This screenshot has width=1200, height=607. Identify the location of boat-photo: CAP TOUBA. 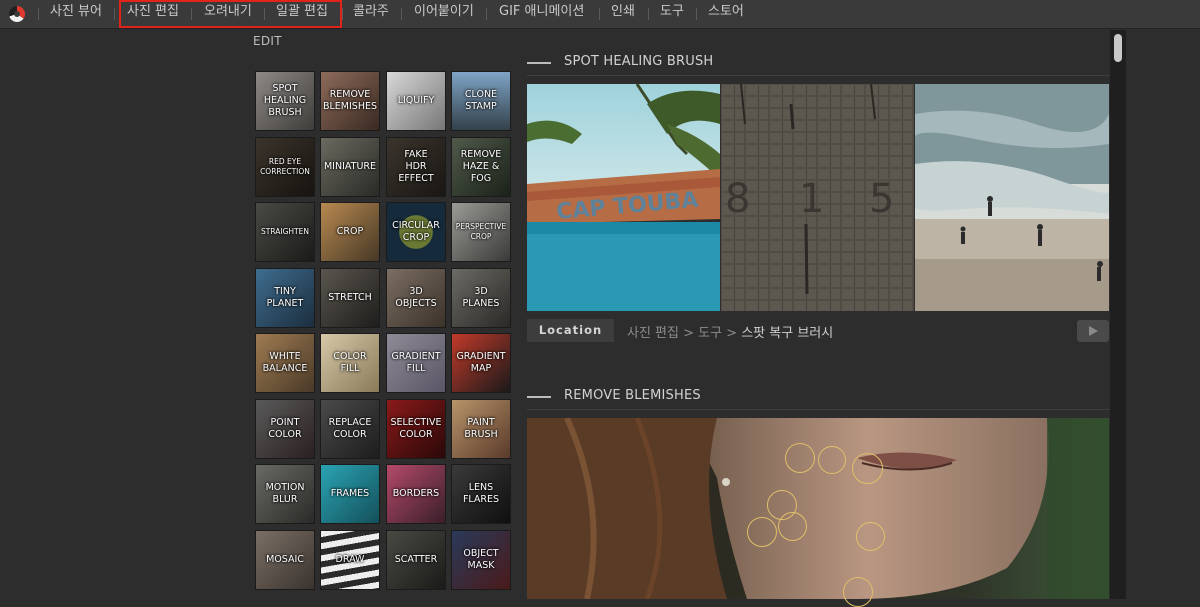
(623, 197).